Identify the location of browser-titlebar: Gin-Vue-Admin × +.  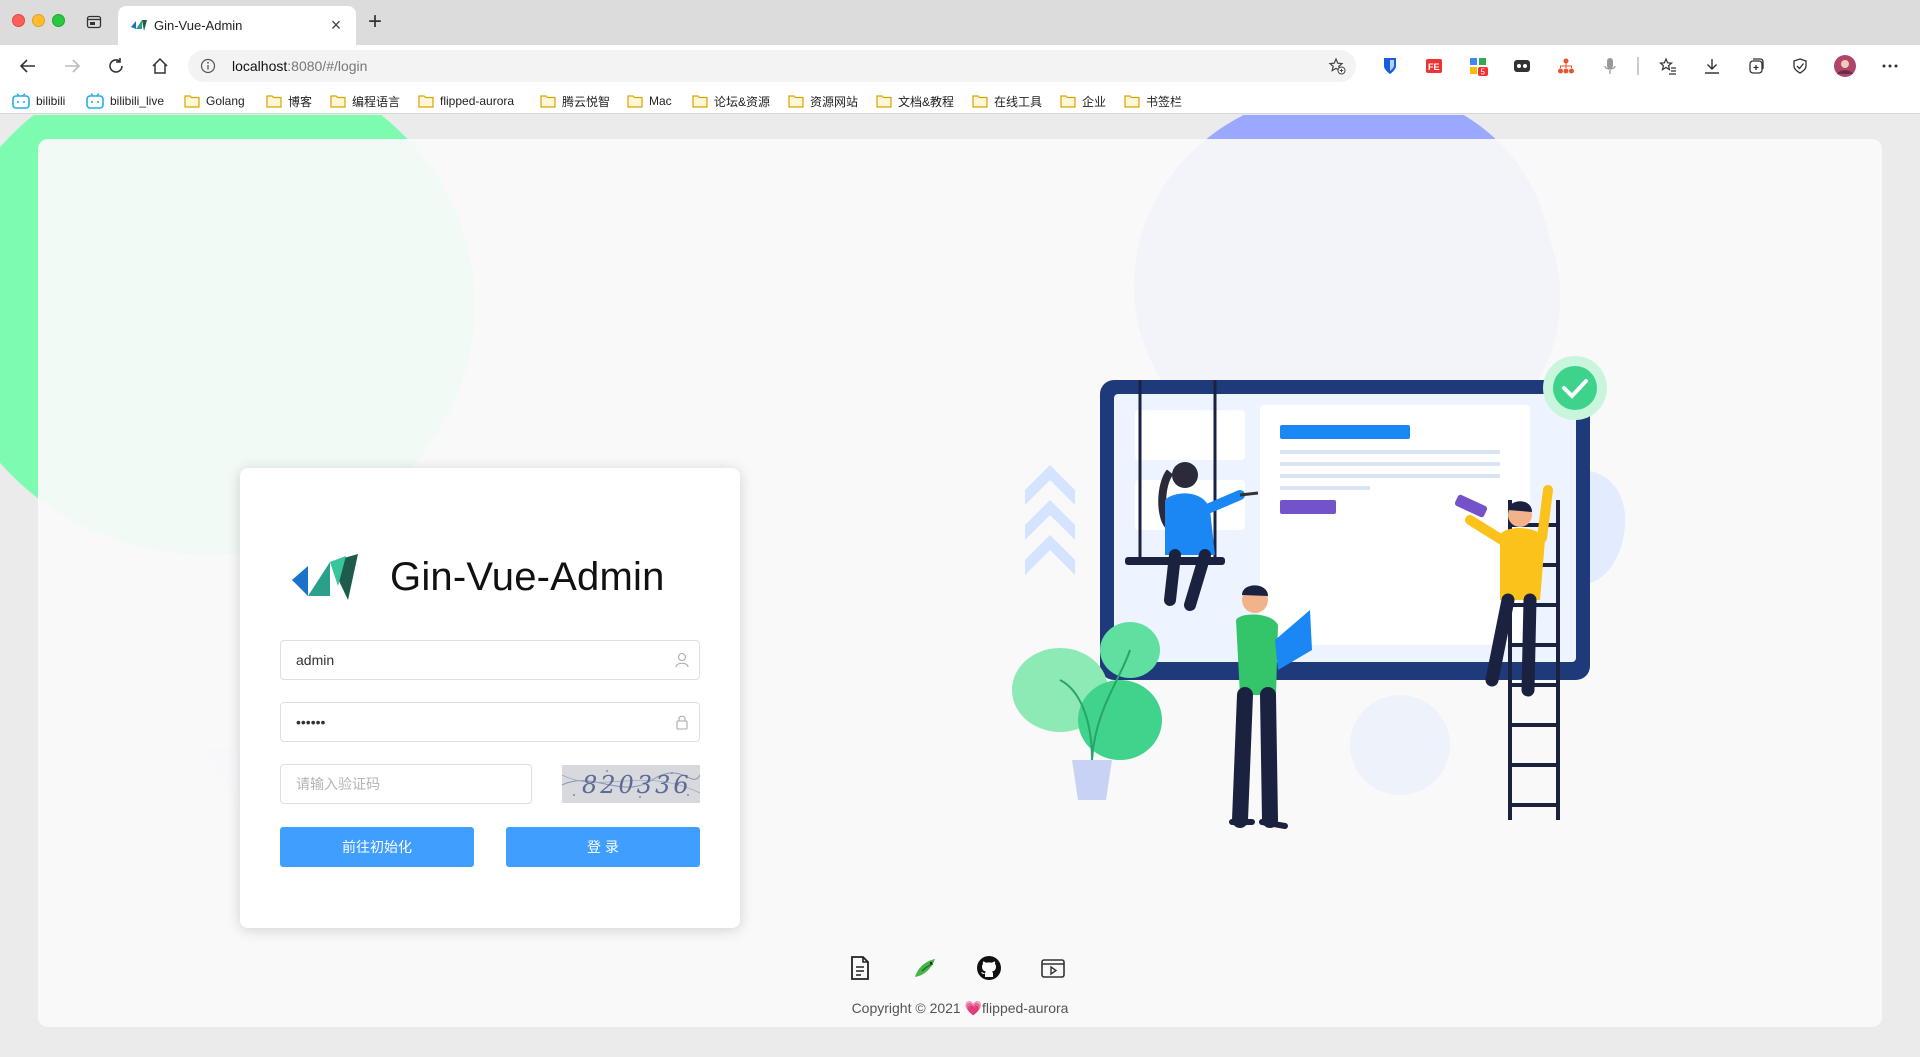
(960, 22).